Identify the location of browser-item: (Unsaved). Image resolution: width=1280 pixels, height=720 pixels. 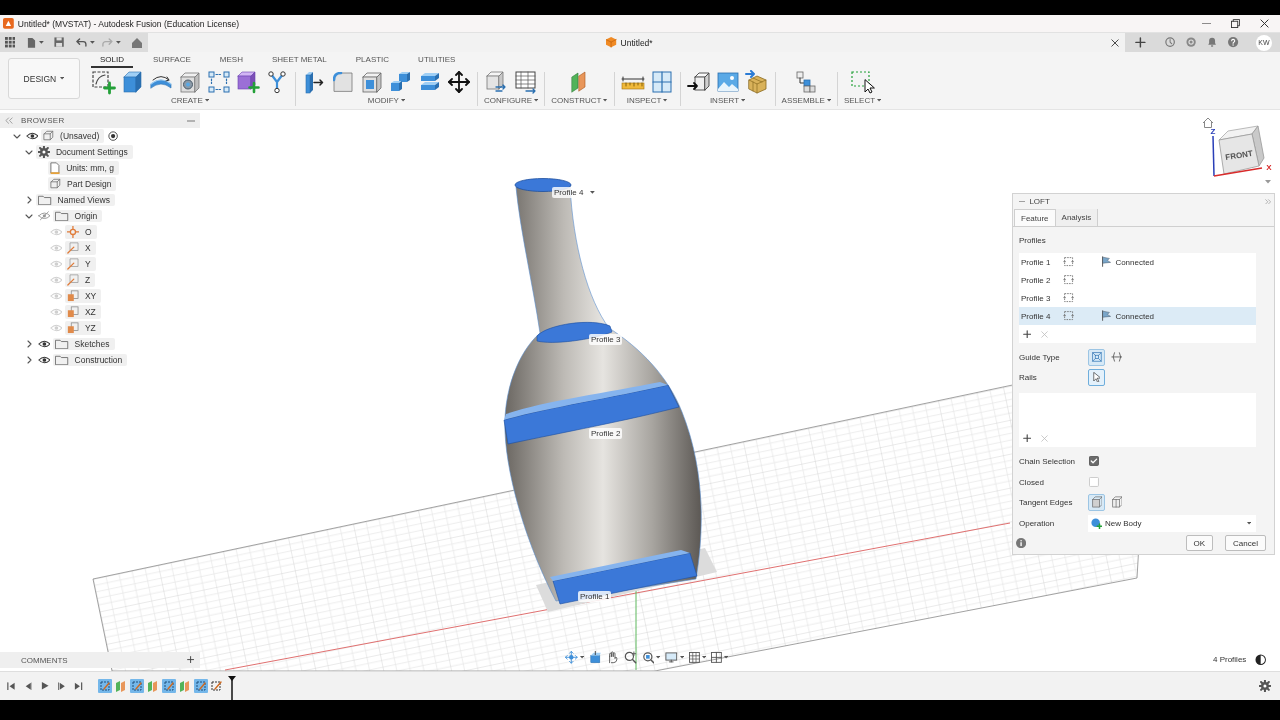
(73, 136).